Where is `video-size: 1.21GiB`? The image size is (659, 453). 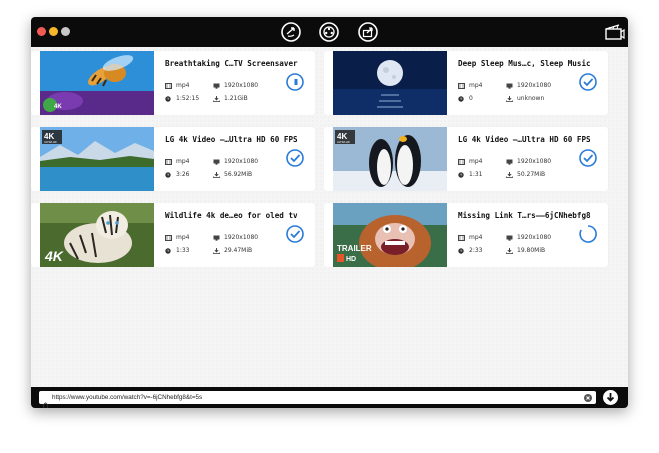 video-size: 1.21GiB is located at coordinates (230, 98).